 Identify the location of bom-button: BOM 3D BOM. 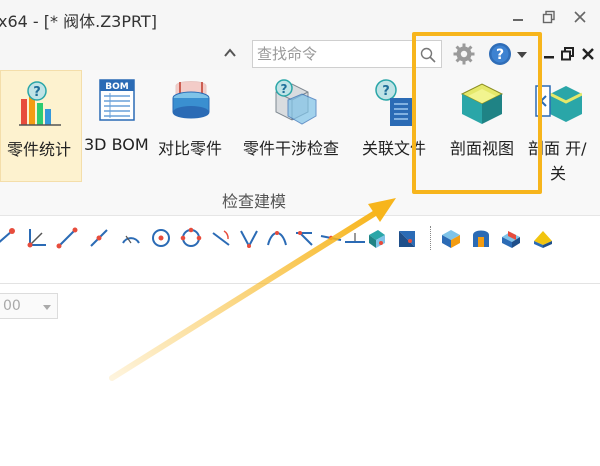
(117, 126).